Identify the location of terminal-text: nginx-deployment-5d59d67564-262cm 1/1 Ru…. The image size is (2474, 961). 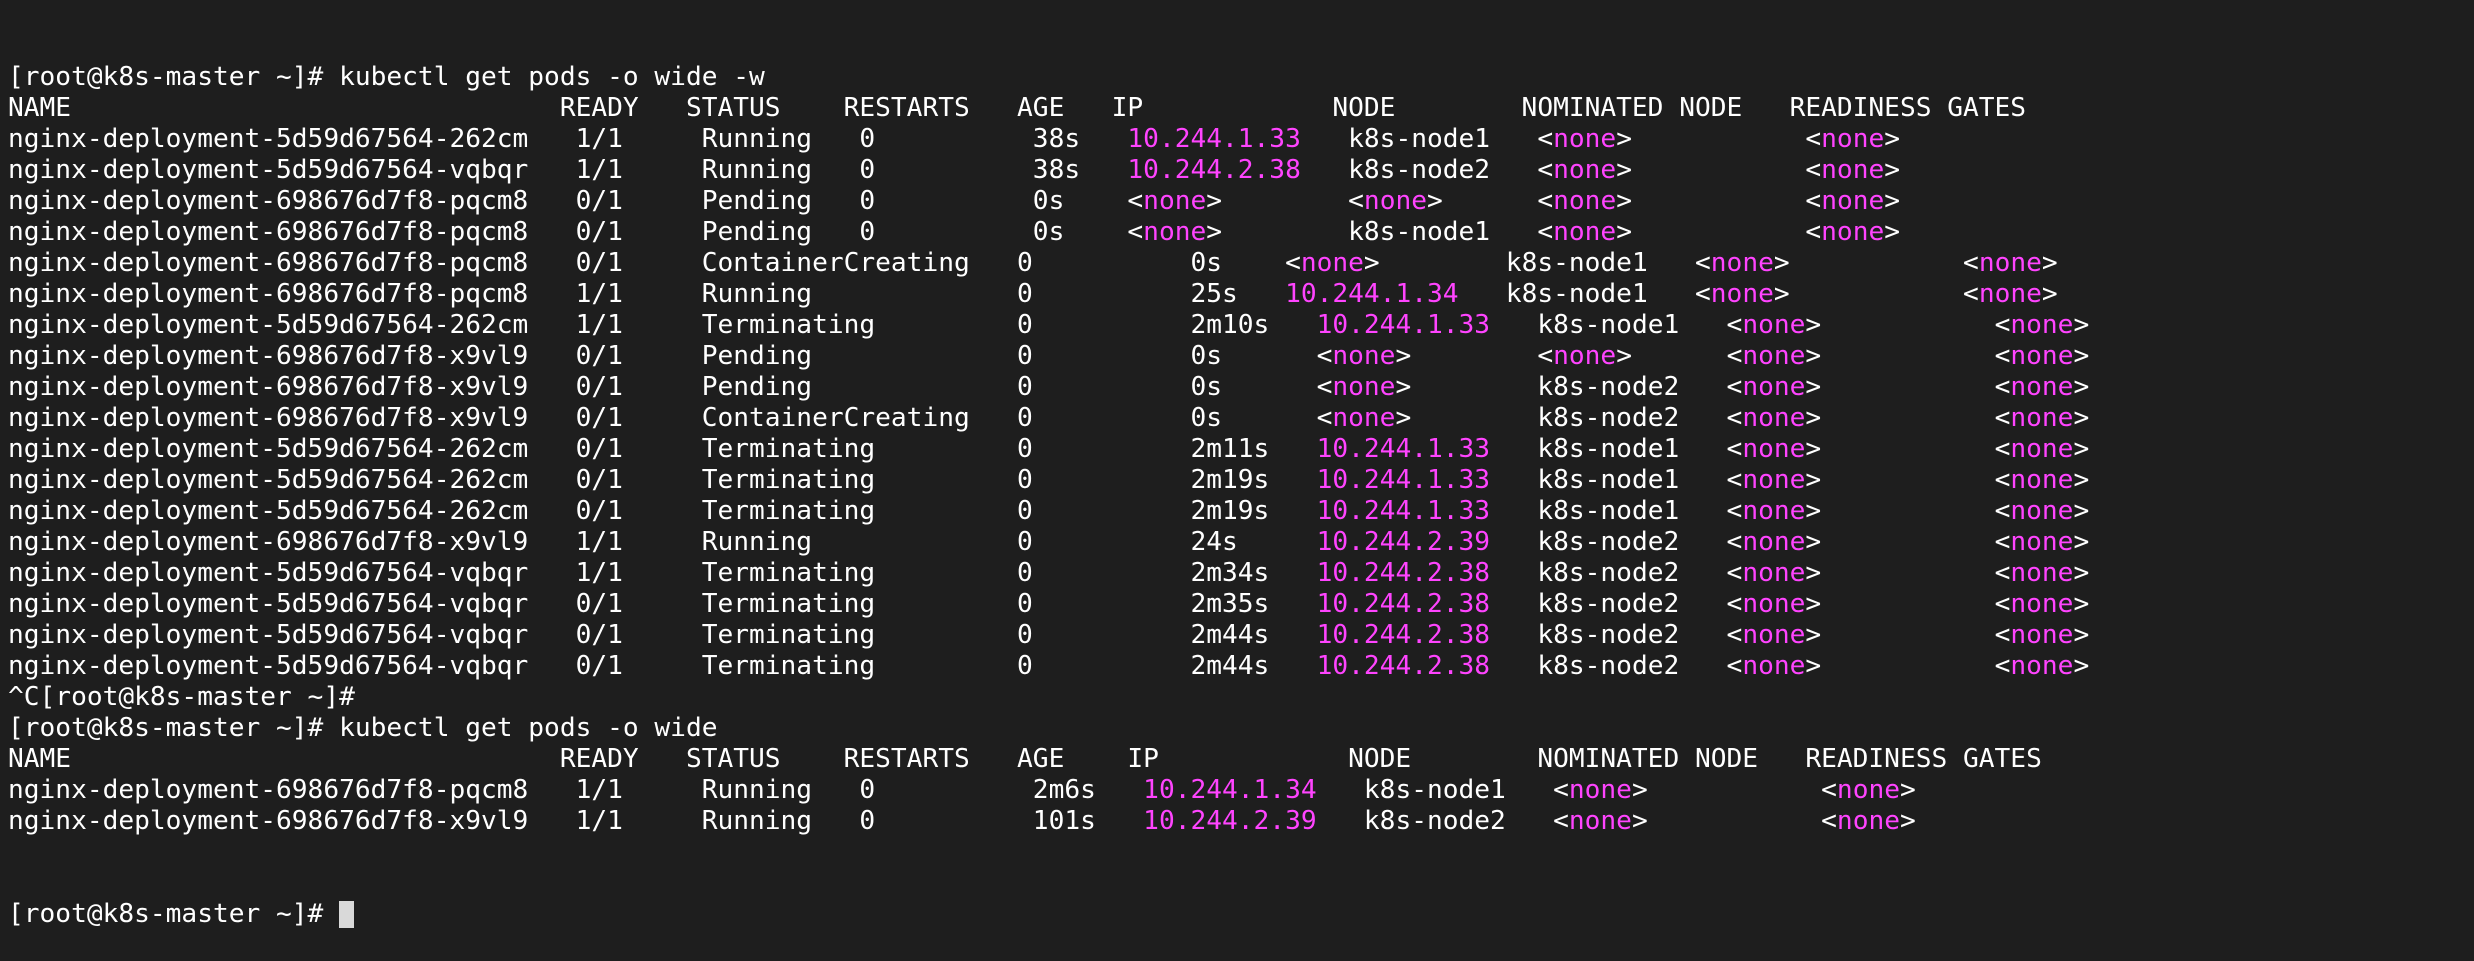
(568, 139).